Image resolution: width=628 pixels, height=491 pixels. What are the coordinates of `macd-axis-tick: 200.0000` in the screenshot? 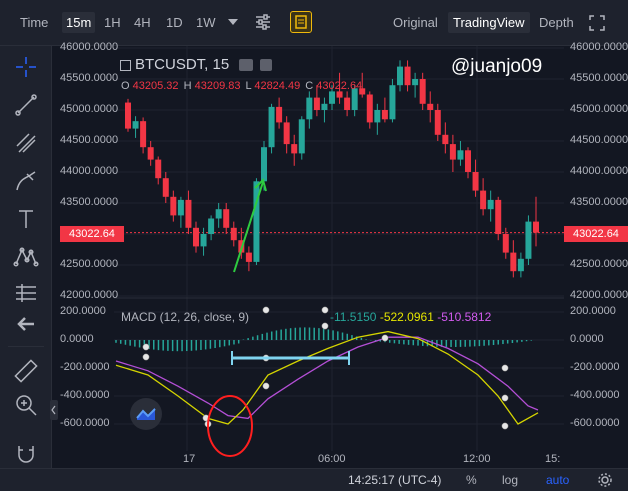 It's located at (593, 311).